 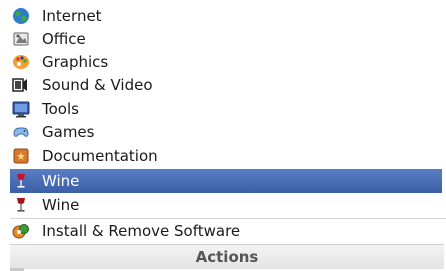 What do you see at coordinates (226, 181) in the screenshot?
I see `menu-item-wine-selected: Wine` at bounding box center [226, 181].